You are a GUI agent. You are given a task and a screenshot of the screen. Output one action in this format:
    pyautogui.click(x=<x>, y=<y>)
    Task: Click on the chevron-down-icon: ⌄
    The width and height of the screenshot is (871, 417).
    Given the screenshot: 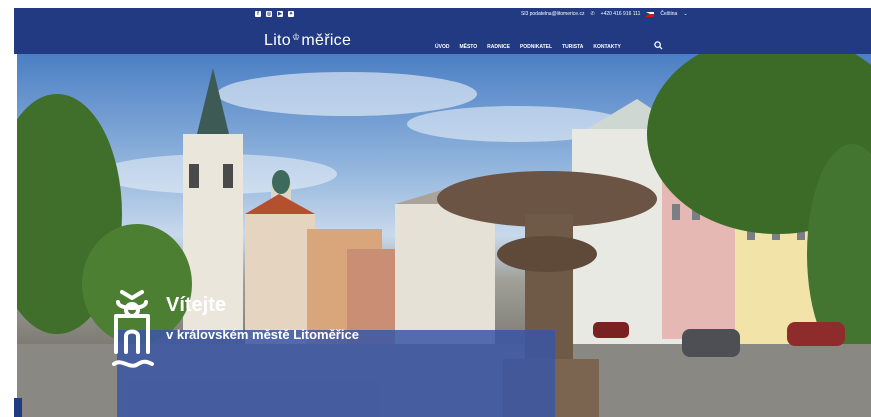 What is the action you would take?
    pyautogui.click(x=685, y=14)
    